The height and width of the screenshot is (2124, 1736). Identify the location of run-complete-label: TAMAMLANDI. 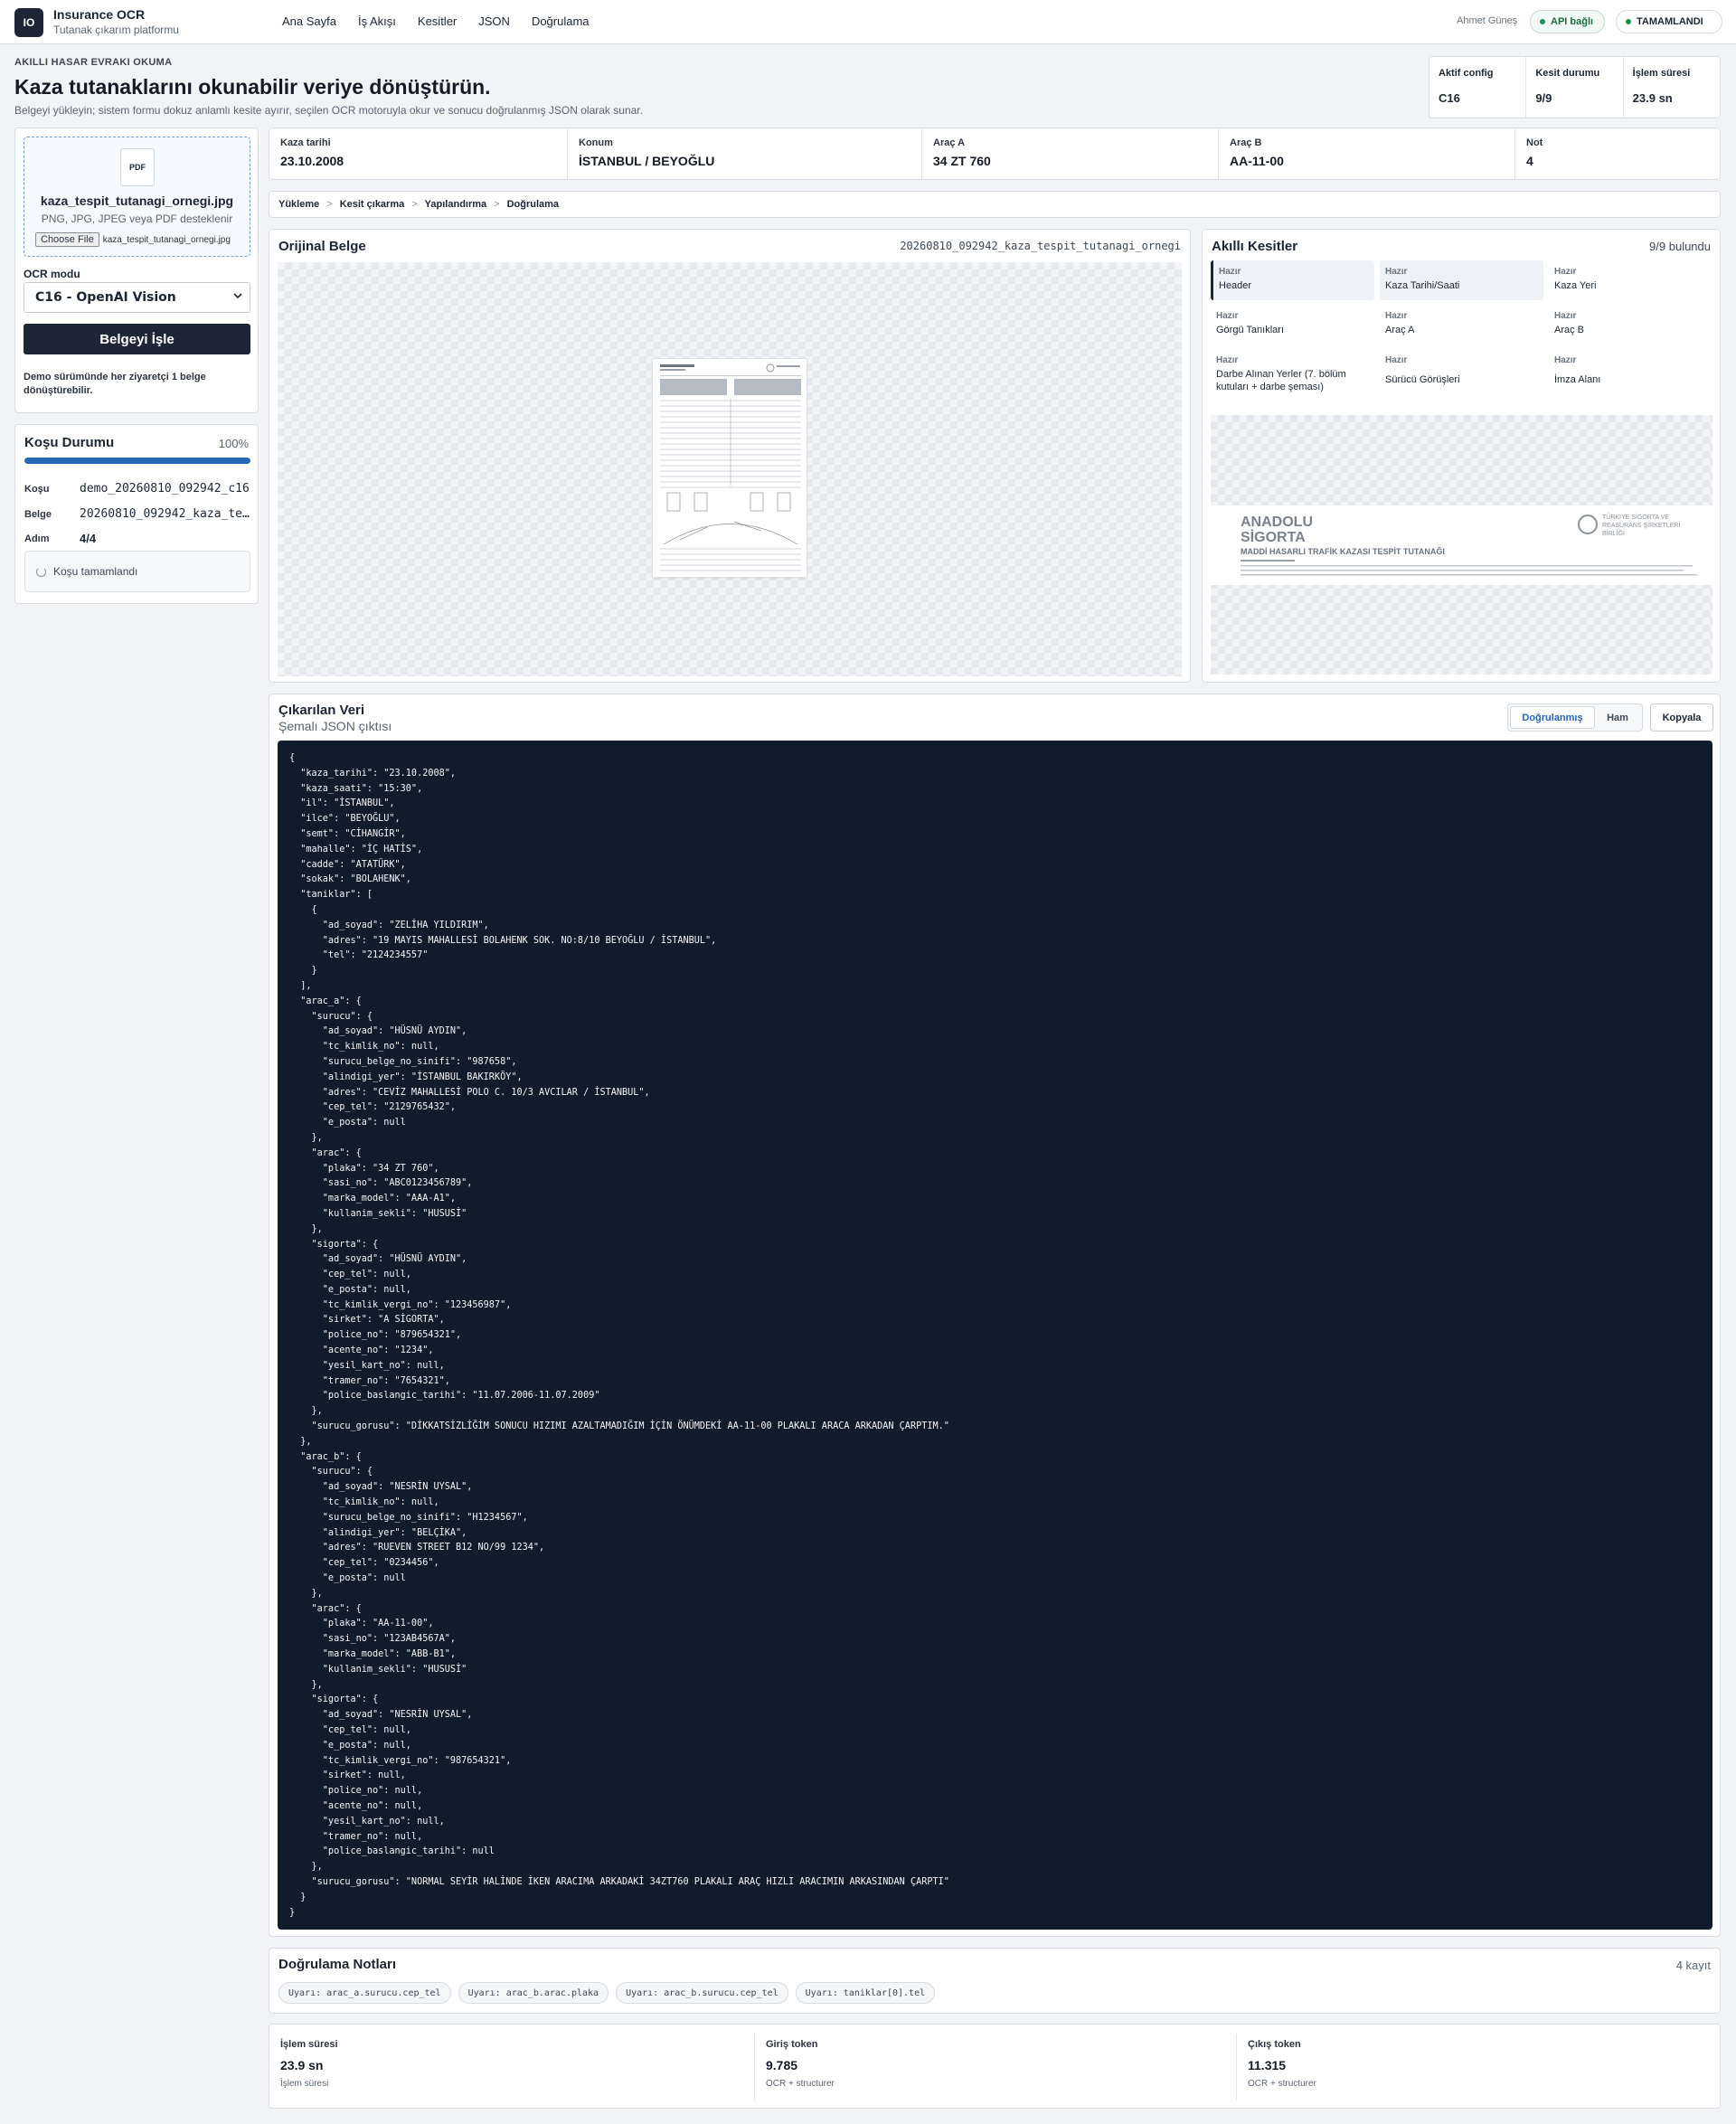
(1670, 21).